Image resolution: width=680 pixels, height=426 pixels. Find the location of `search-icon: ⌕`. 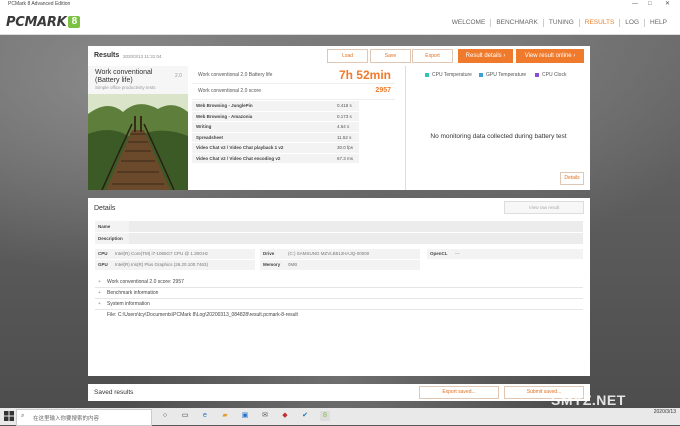

search-icon: ⌕ is located at coordinates (23, 416).